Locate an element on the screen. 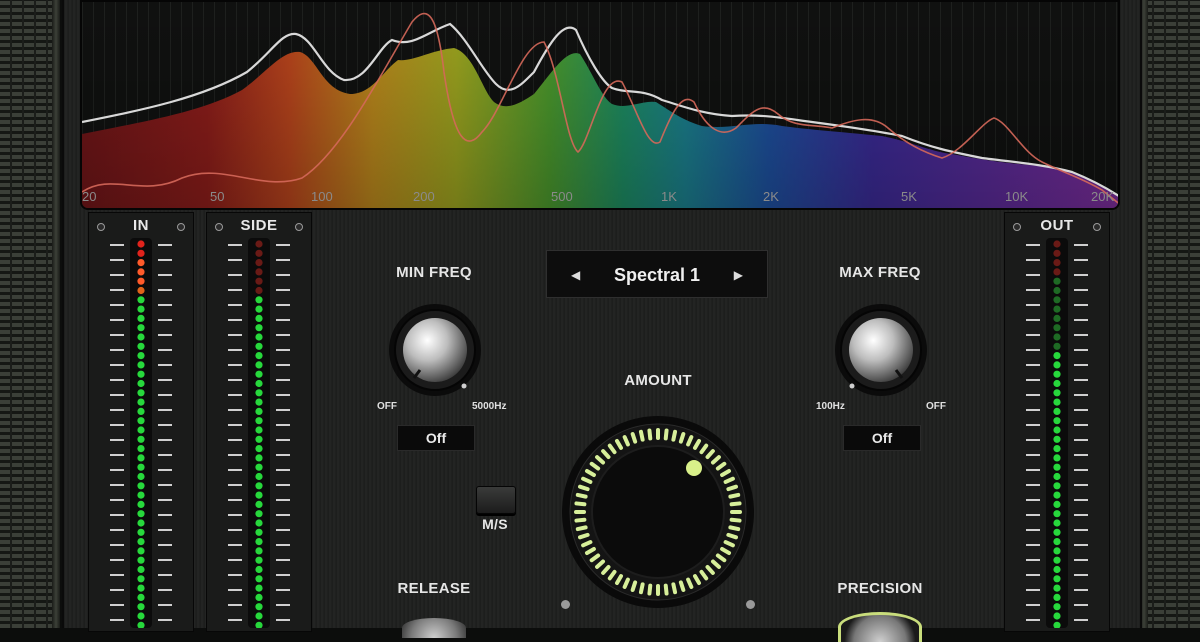 This screenshot has width=1200, height=642. amount-min-dot is located at coordinates (565, 604).